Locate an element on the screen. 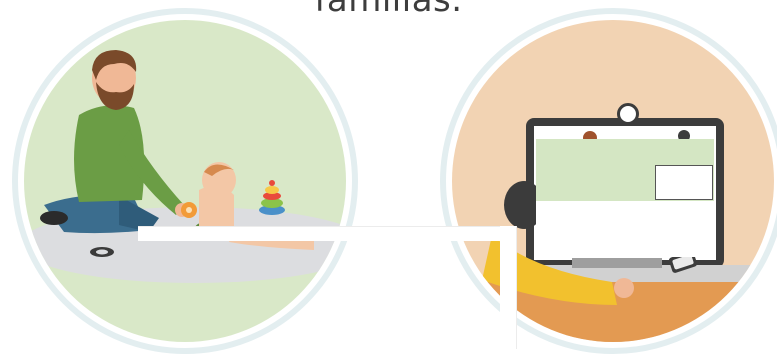 Image resolution: width=777 pixels, height=354 pixels. webcam-dot-icon is located at coordinates (628, 114).